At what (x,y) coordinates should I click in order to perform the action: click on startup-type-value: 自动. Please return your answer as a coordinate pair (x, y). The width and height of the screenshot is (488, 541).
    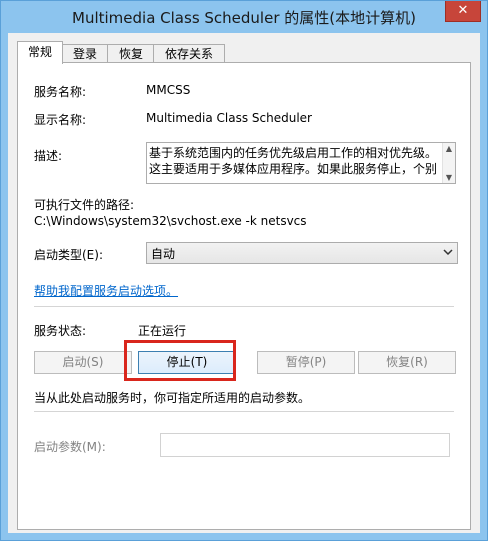
    Looking at the image, I should click on (163, 254).